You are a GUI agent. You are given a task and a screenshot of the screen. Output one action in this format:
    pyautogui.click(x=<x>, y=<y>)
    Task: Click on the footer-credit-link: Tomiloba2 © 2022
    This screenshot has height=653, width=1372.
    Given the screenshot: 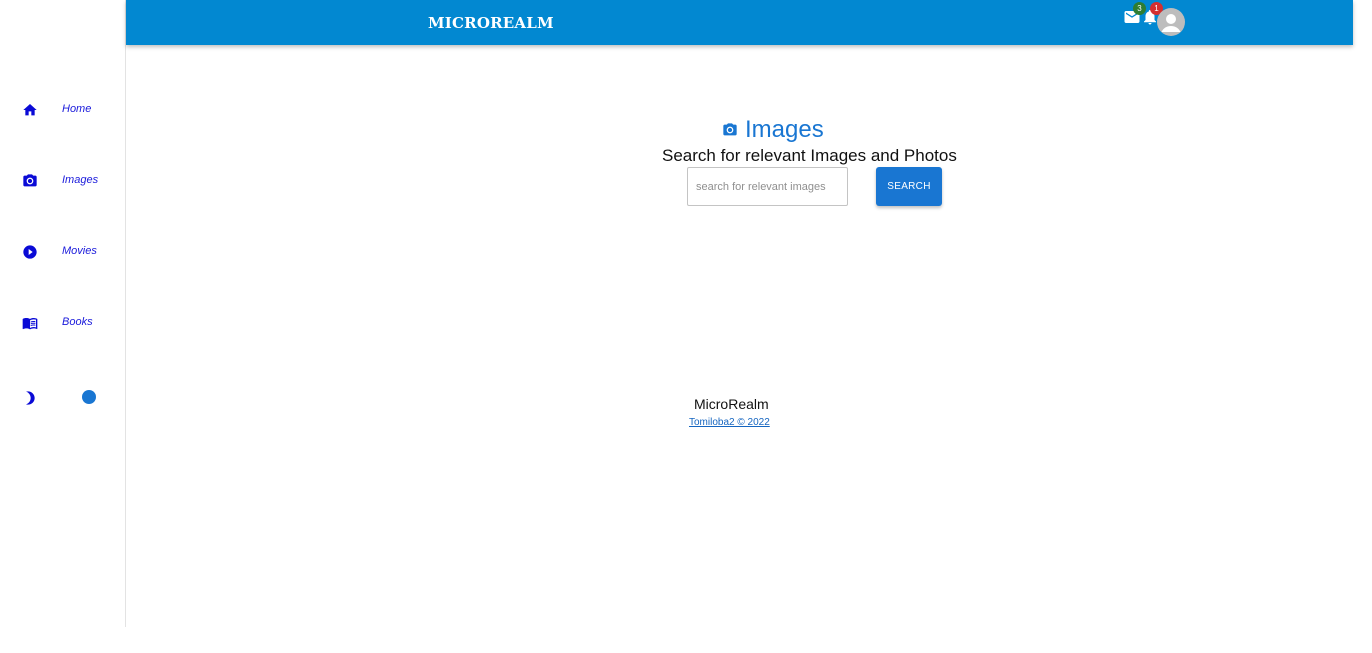 What is the action you would take?
    pyautogui.click(x=729, y=422)
    